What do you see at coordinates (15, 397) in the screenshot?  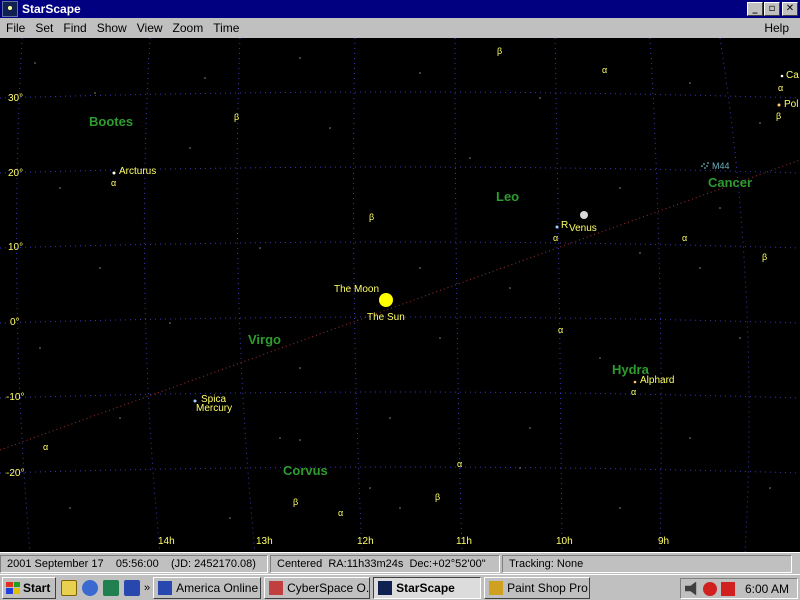 I see `dec-label-minus10: -10°` at bounding box center [15, 397].